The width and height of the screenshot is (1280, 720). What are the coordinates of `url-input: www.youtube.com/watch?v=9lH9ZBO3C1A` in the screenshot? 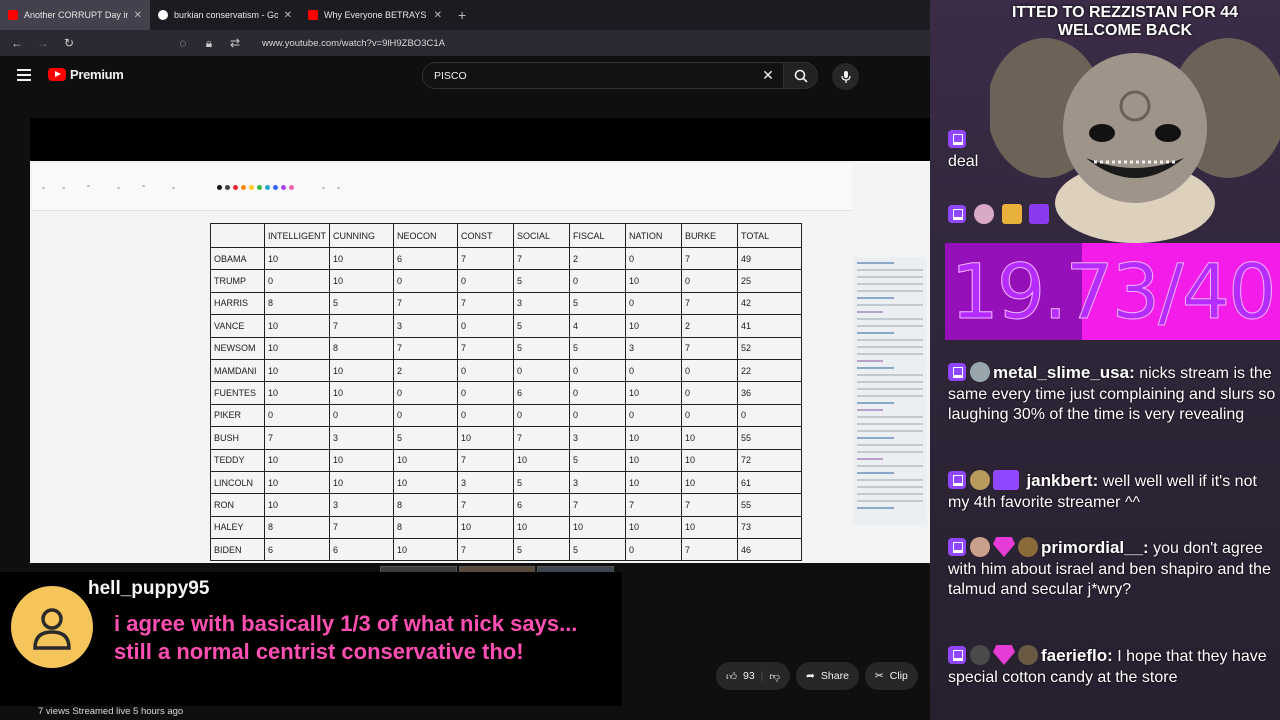 It's located at (353, 43).